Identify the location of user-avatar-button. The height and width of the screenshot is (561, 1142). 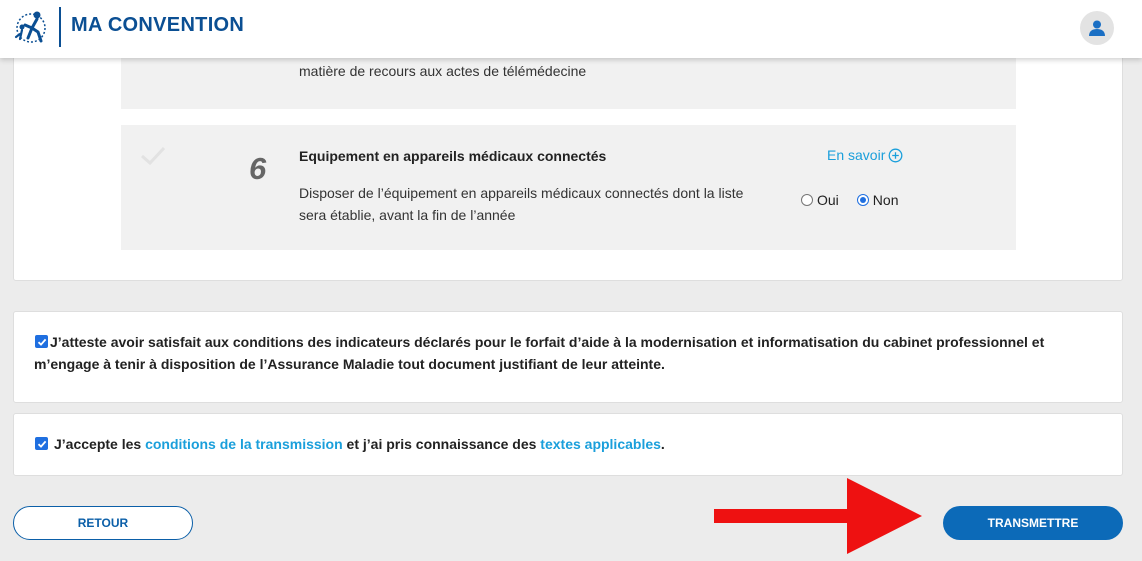
(1097, 28).